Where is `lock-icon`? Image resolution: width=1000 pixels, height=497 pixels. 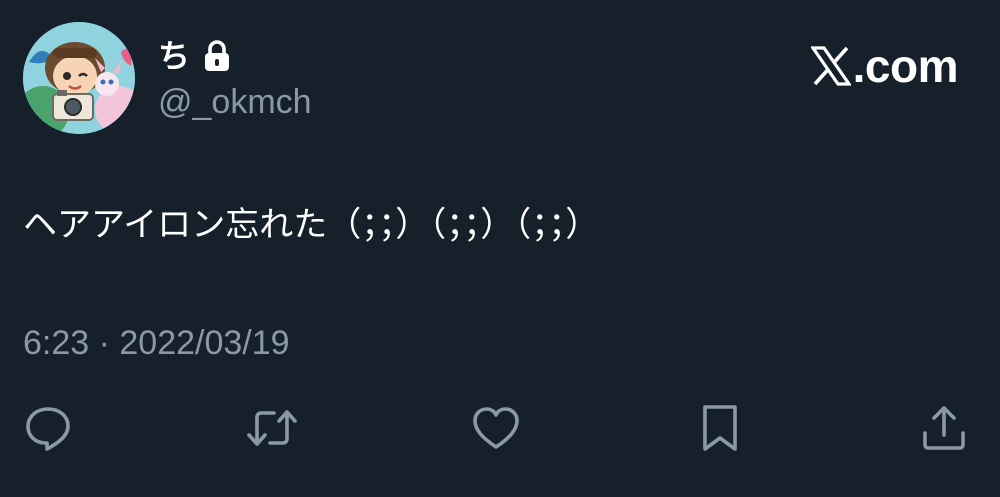 lock-icon is located at coordinates (217, 56).